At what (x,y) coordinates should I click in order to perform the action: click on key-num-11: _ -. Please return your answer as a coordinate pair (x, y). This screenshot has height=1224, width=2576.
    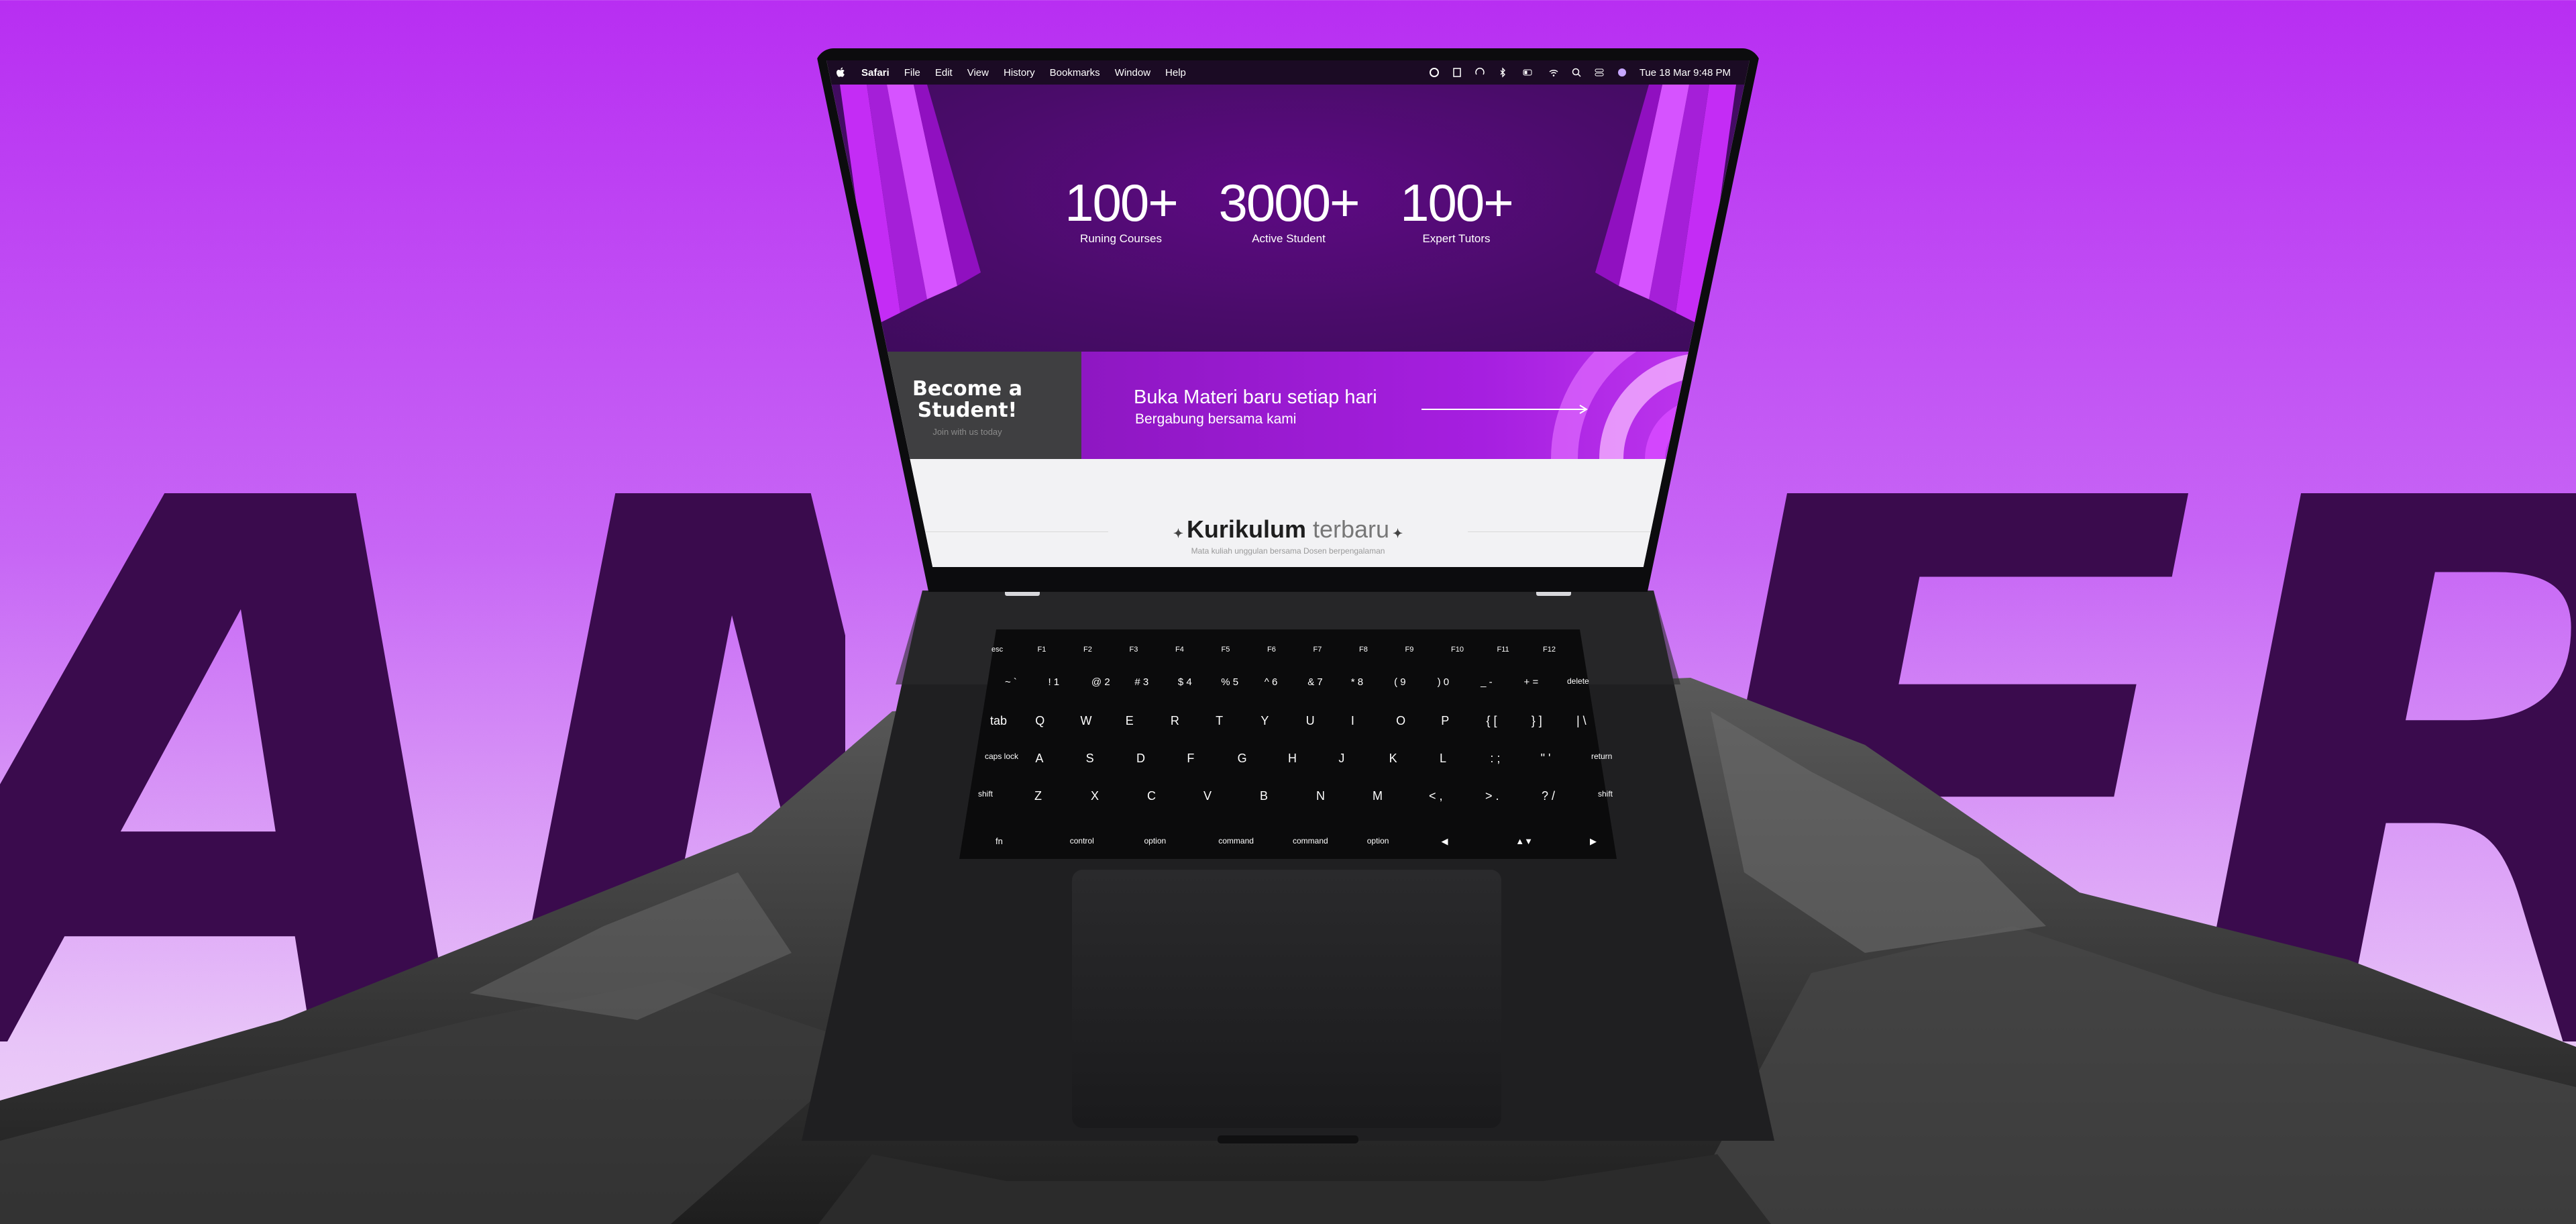
    Looking at the image, I should click on (1487, 682).